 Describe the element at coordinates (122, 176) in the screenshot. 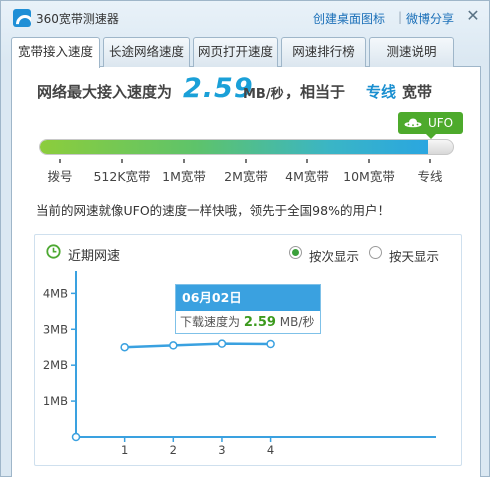

I see `level-tick-label: 512K宽带` at that location.